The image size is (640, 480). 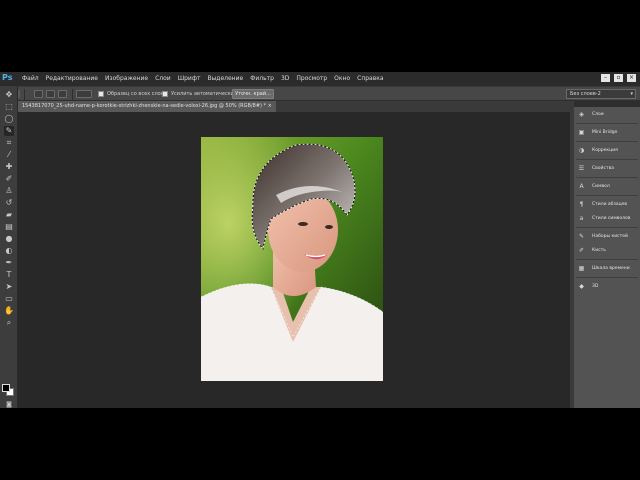 I want to click on brush-icon: ✐, so click(x=581, y=250).